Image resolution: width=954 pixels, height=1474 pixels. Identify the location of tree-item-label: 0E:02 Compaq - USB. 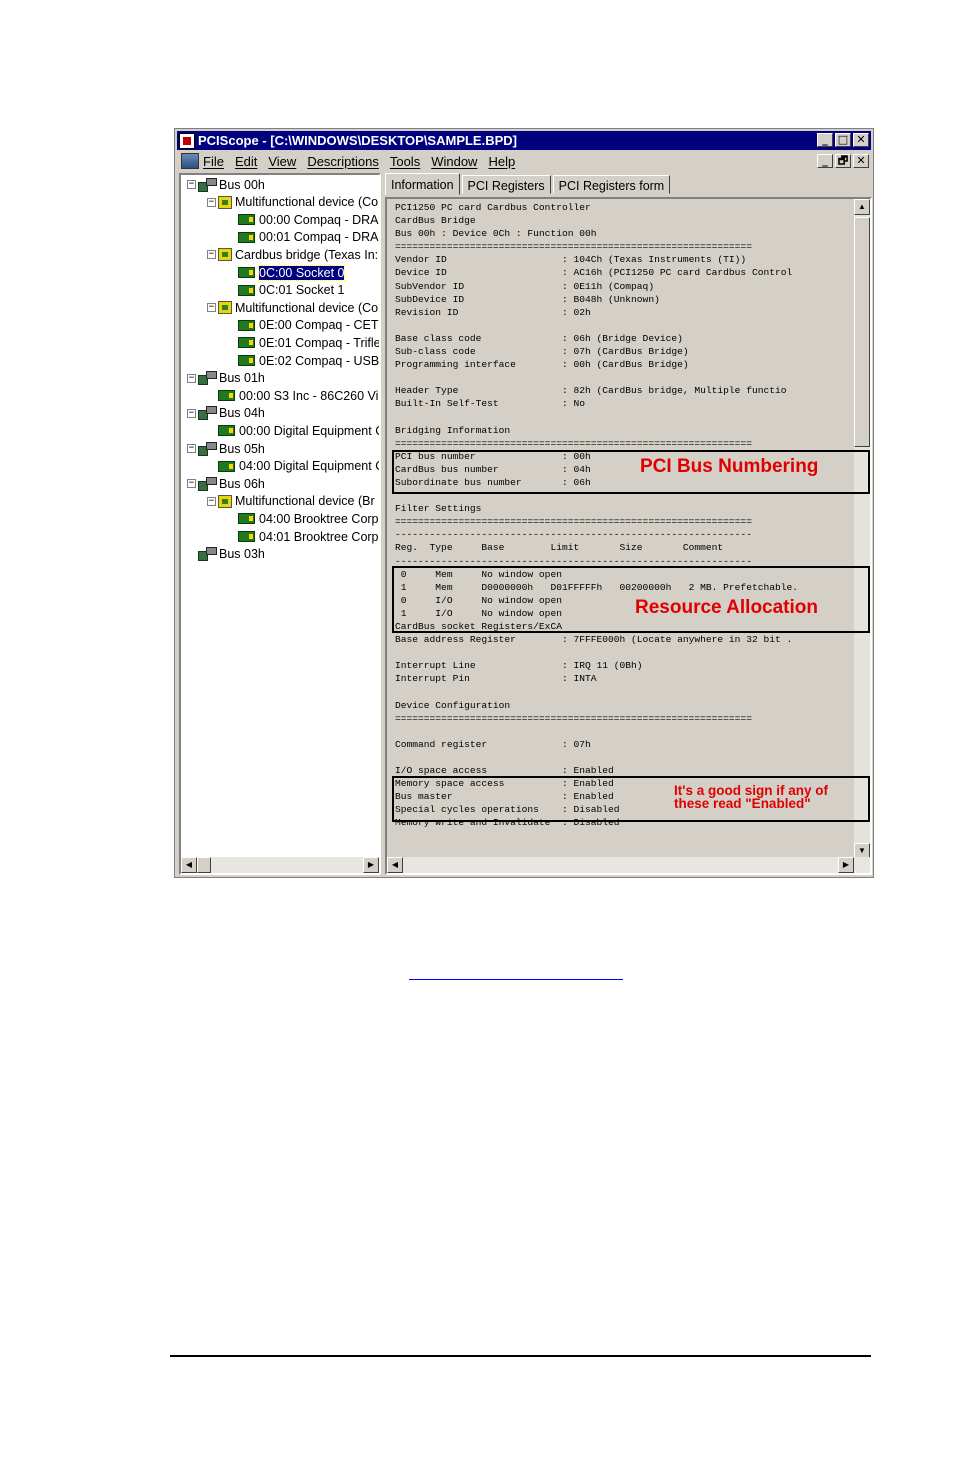
(319, 360).